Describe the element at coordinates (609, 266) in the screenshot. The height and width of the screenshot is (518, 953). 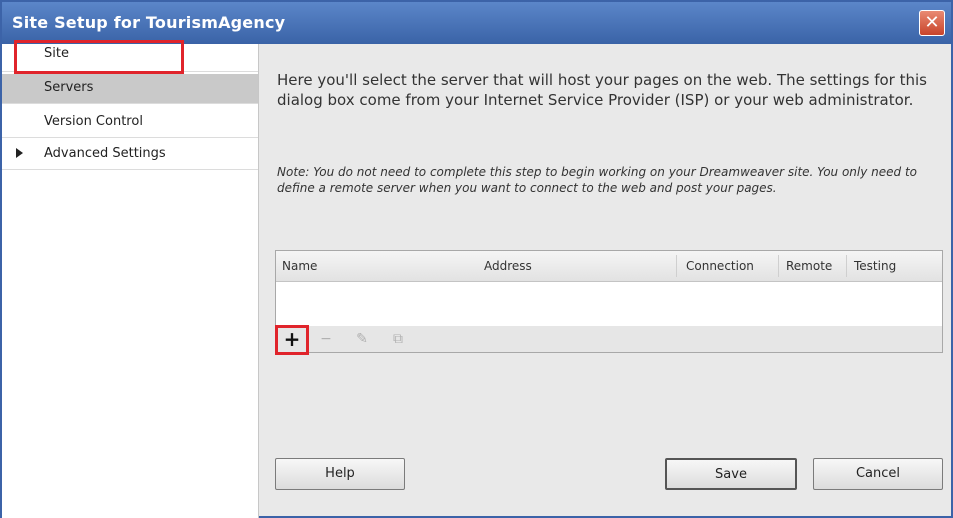
I see `table-header: Name Address Connection Remote Testing` at that location.